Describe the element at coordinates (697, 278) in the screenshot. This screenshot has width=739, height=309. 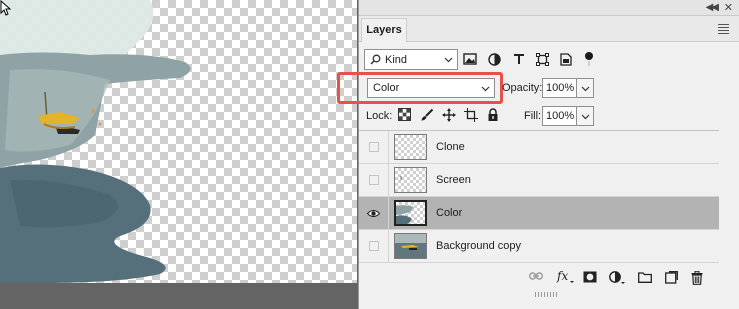
I see `delete-layer-icon` at that location.